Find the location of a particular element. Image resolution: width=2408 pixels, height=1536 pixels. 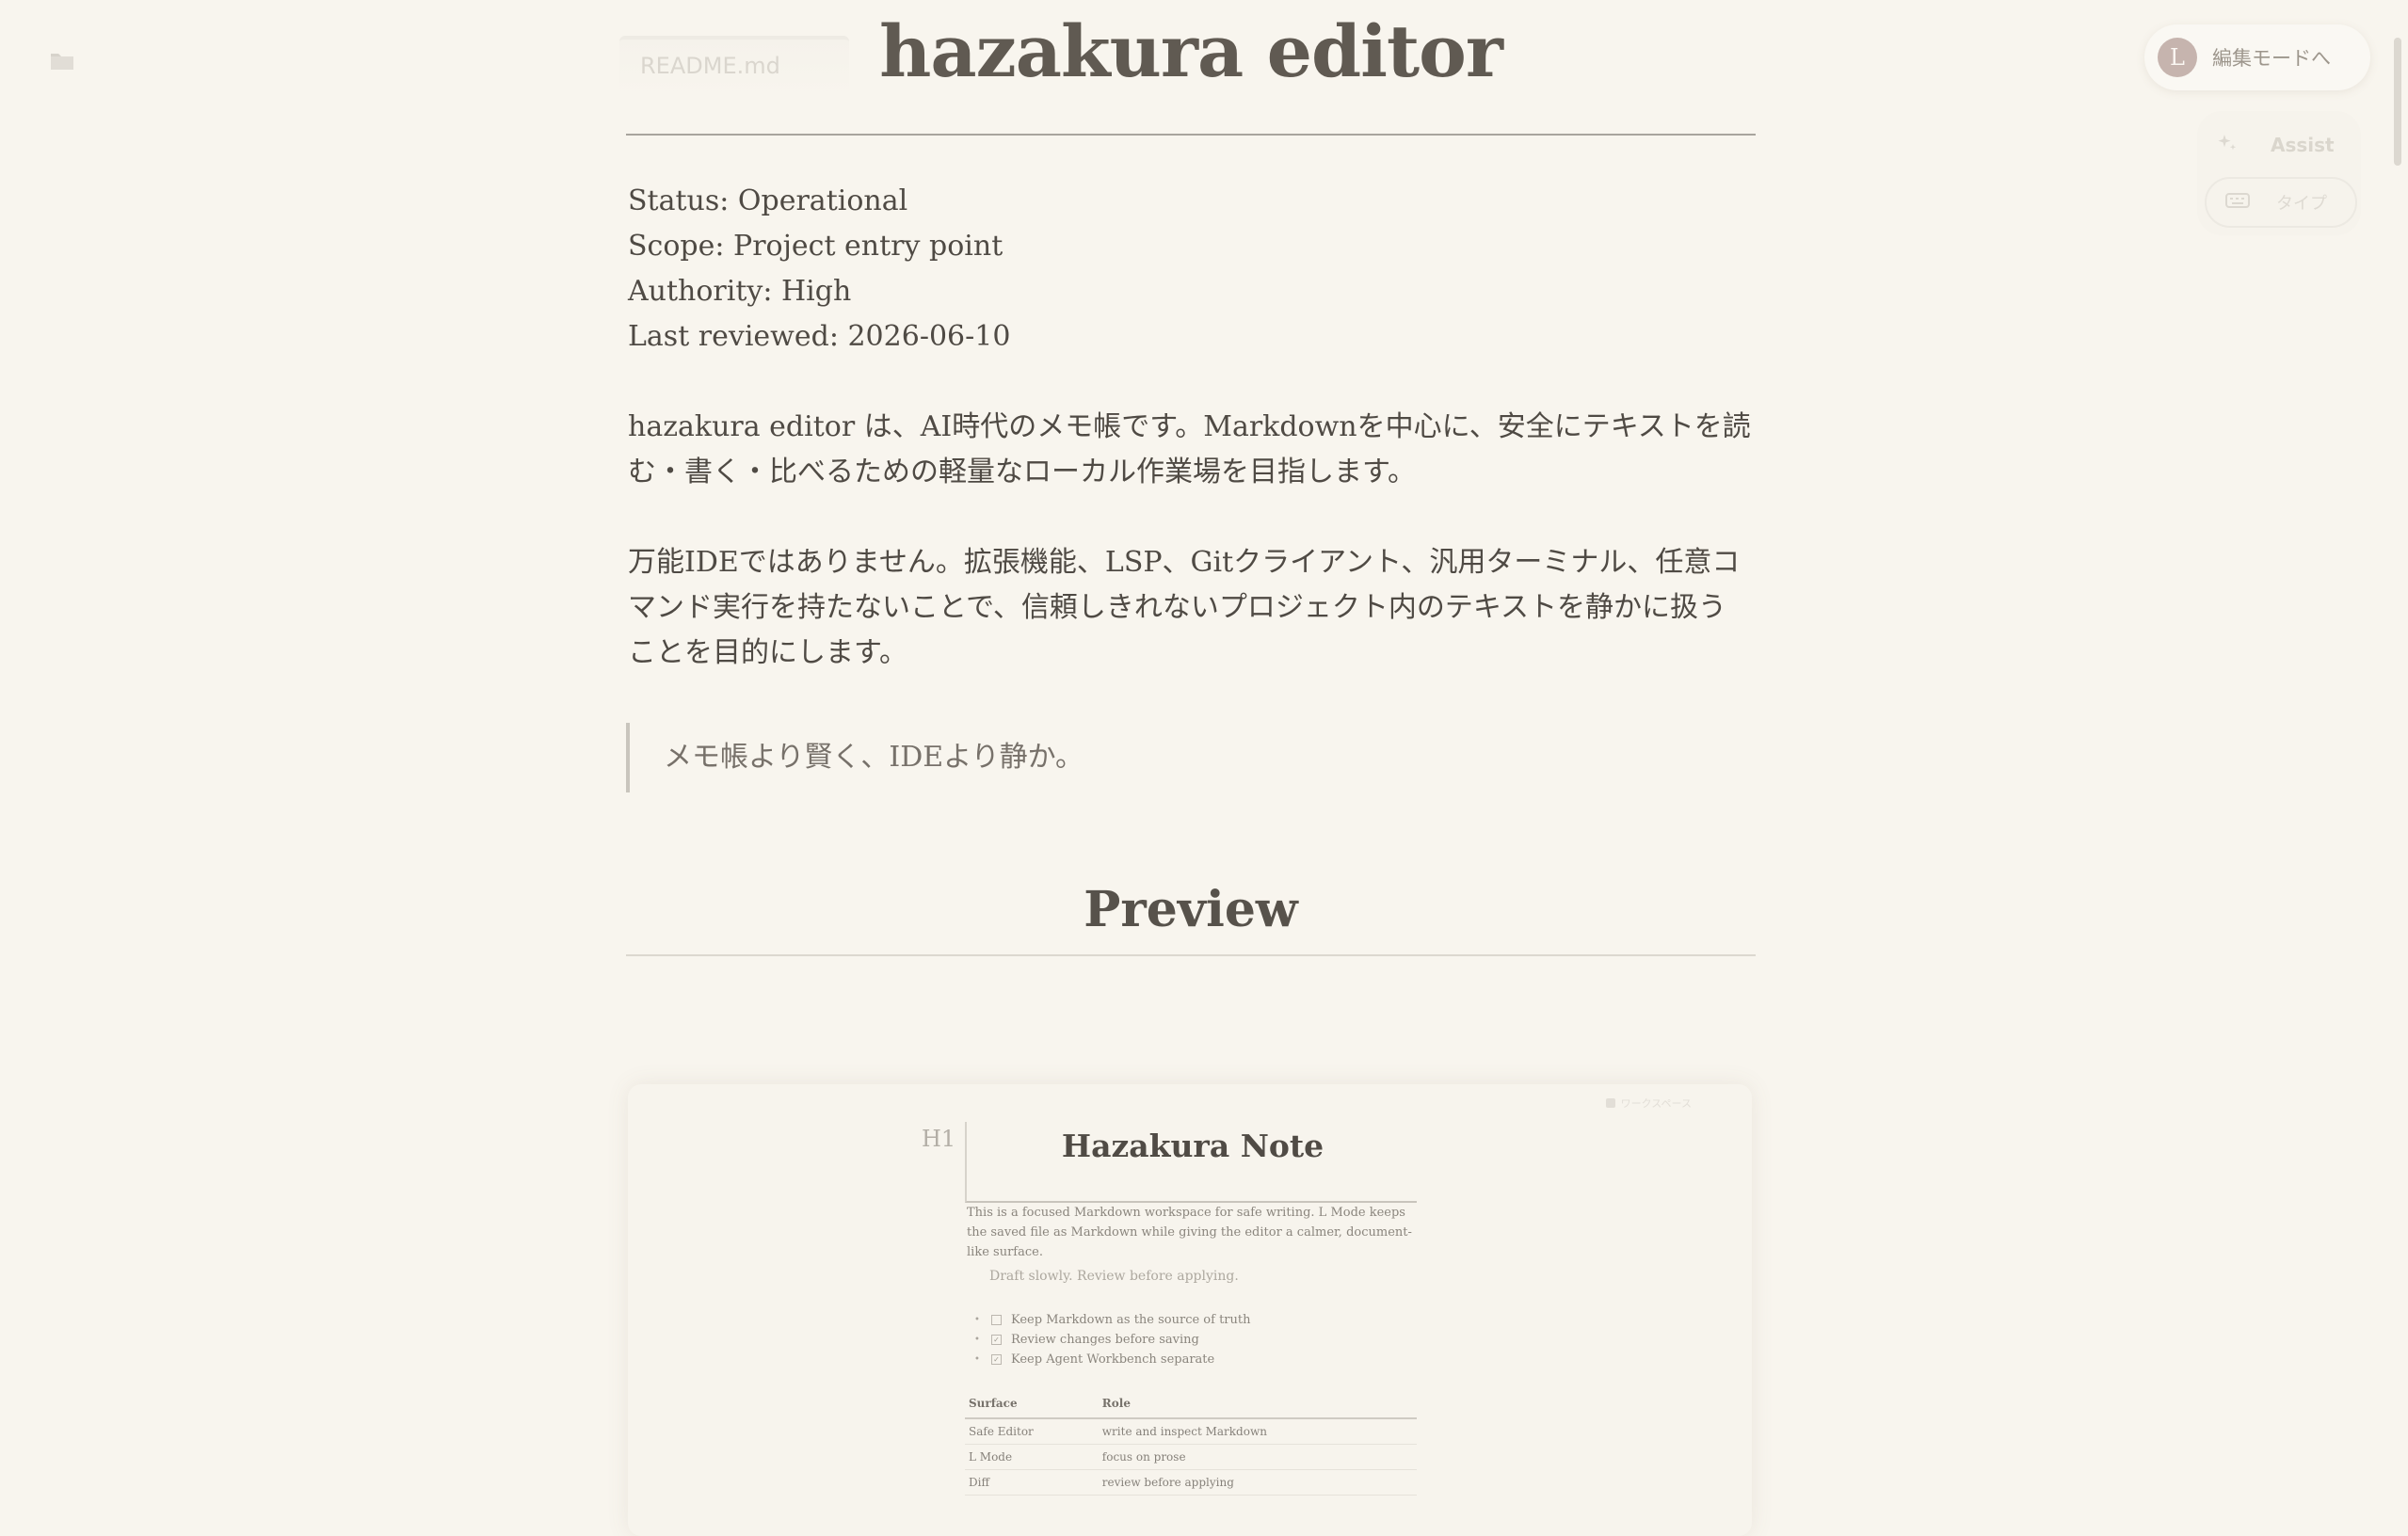

section-heading-preview: Preview is located at coordinates (1191, 909).